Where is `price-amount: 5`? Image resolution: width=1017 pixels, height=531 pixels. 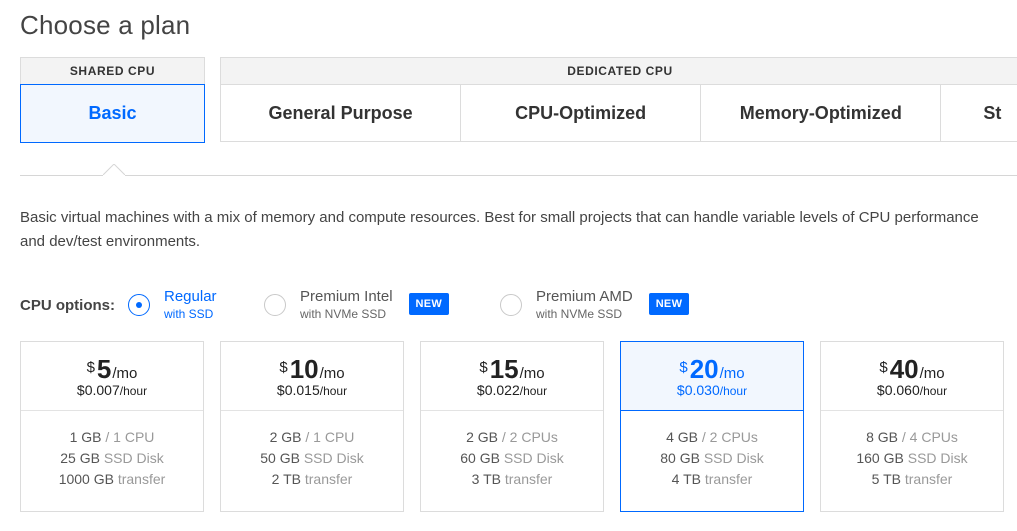
price-amount: 5 is located at coordinates (104, 369).